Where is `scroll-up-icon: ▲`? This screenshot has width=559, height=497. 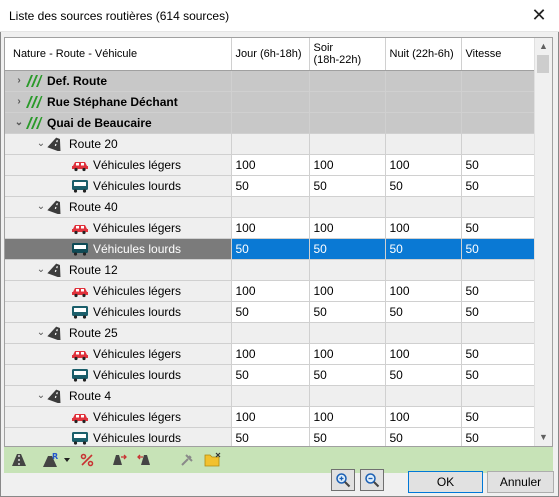 scroll-up-icon: ▲ is located at coordinates (543, 46).